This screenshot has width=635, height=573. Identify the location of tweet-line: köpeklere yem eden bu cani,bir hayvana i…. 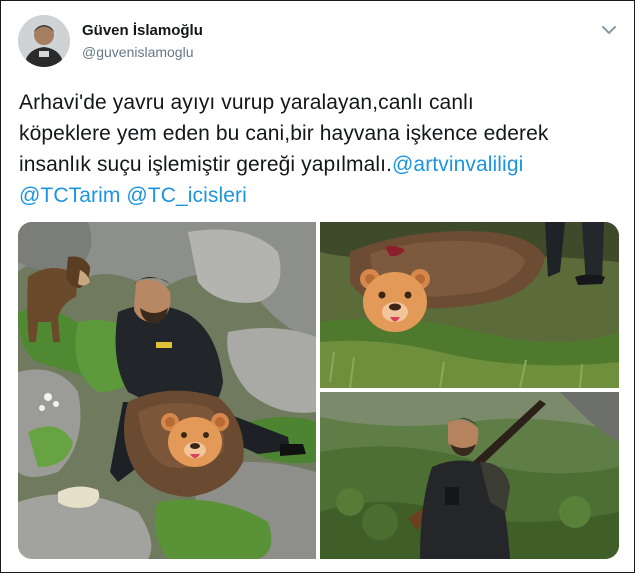
(284, 133).